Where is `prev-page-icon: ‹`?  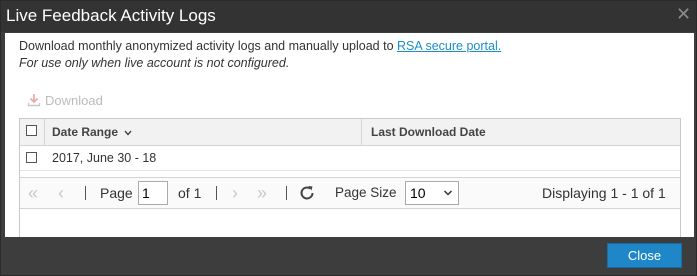 prev-page-icon: ‹ is located at coordinates (61, 193).